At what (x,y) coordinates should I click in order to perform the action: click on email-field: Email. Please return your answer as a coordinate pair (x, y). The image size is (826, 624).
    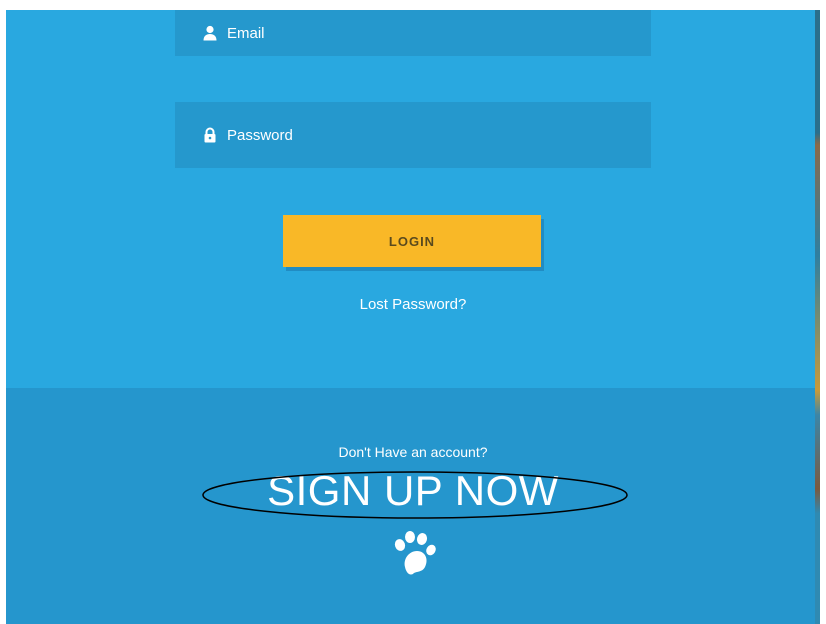
    Looking at the image, I should click on (413, 33).